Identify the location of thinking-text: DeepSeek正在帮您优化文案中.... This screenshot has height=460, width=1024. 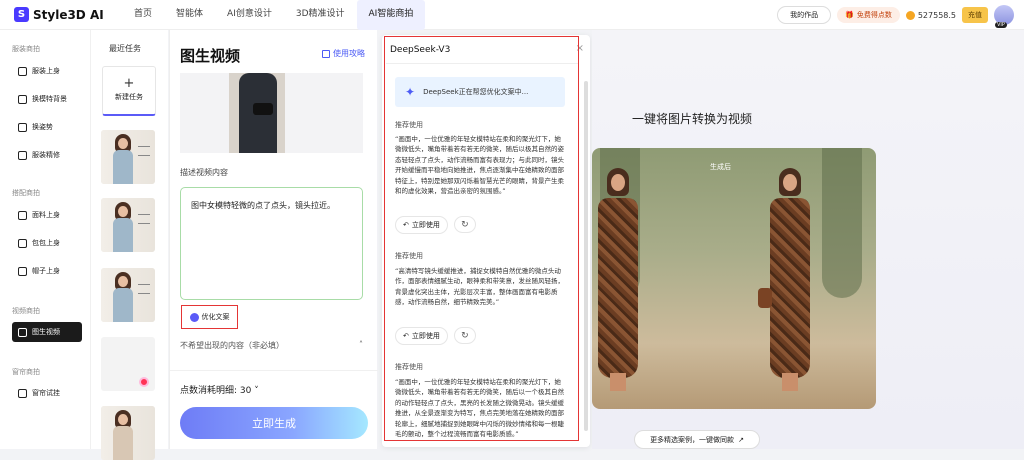
(476, 92).